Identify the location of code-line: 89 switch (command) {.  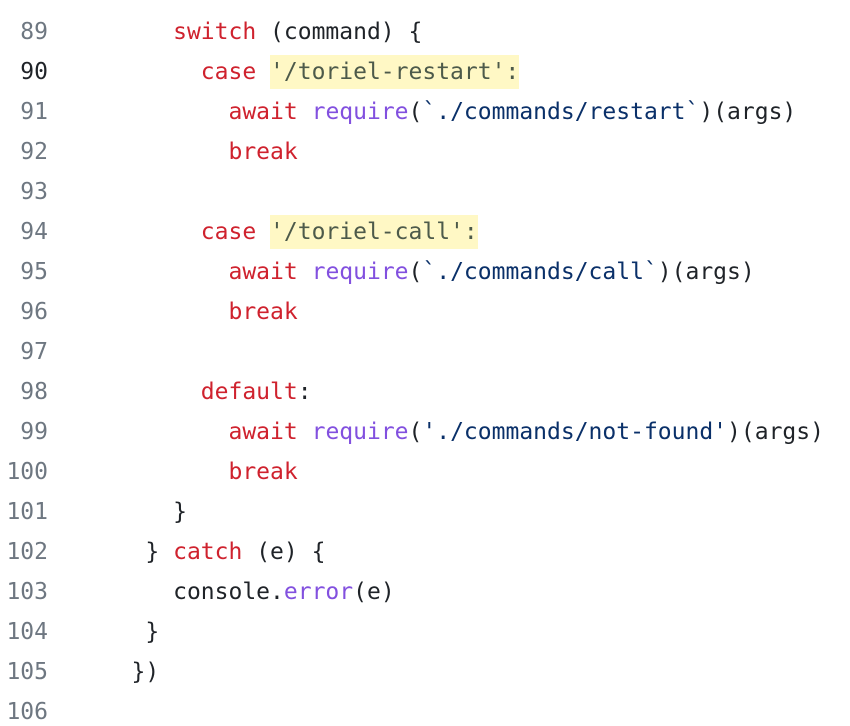
(211, 32).